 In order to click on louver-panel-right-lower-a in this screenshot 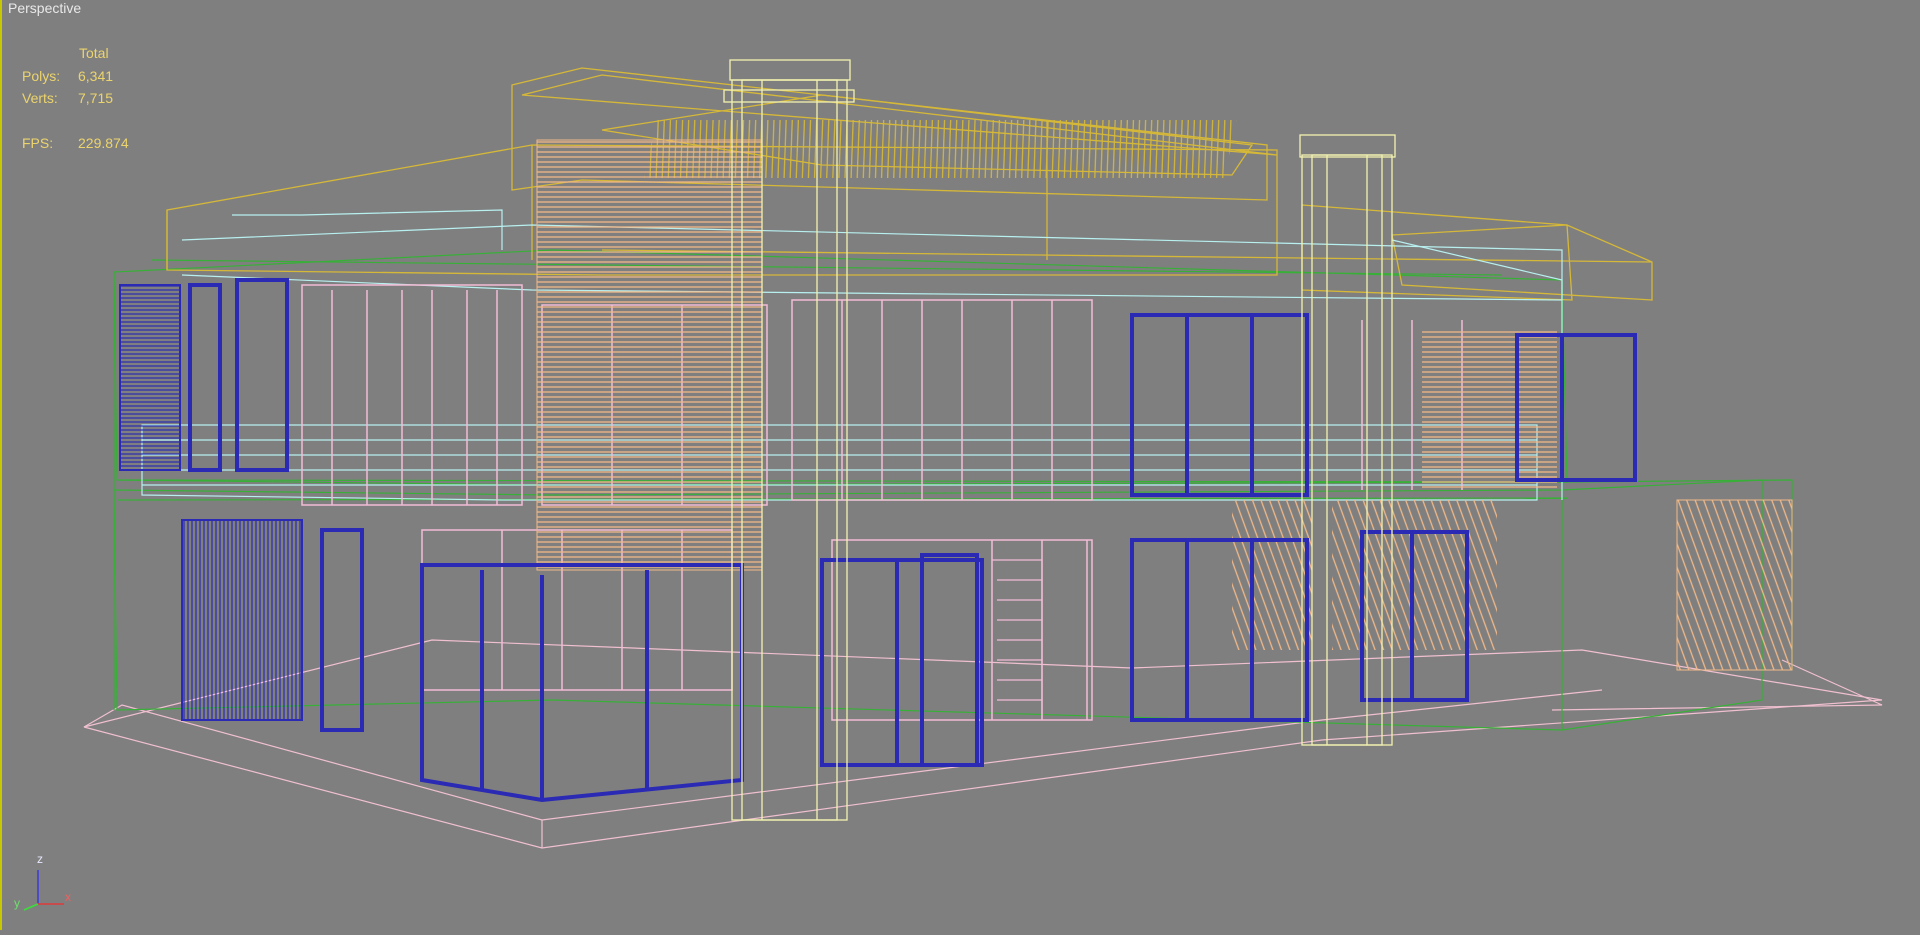, I will do `click(1272, 575)`.